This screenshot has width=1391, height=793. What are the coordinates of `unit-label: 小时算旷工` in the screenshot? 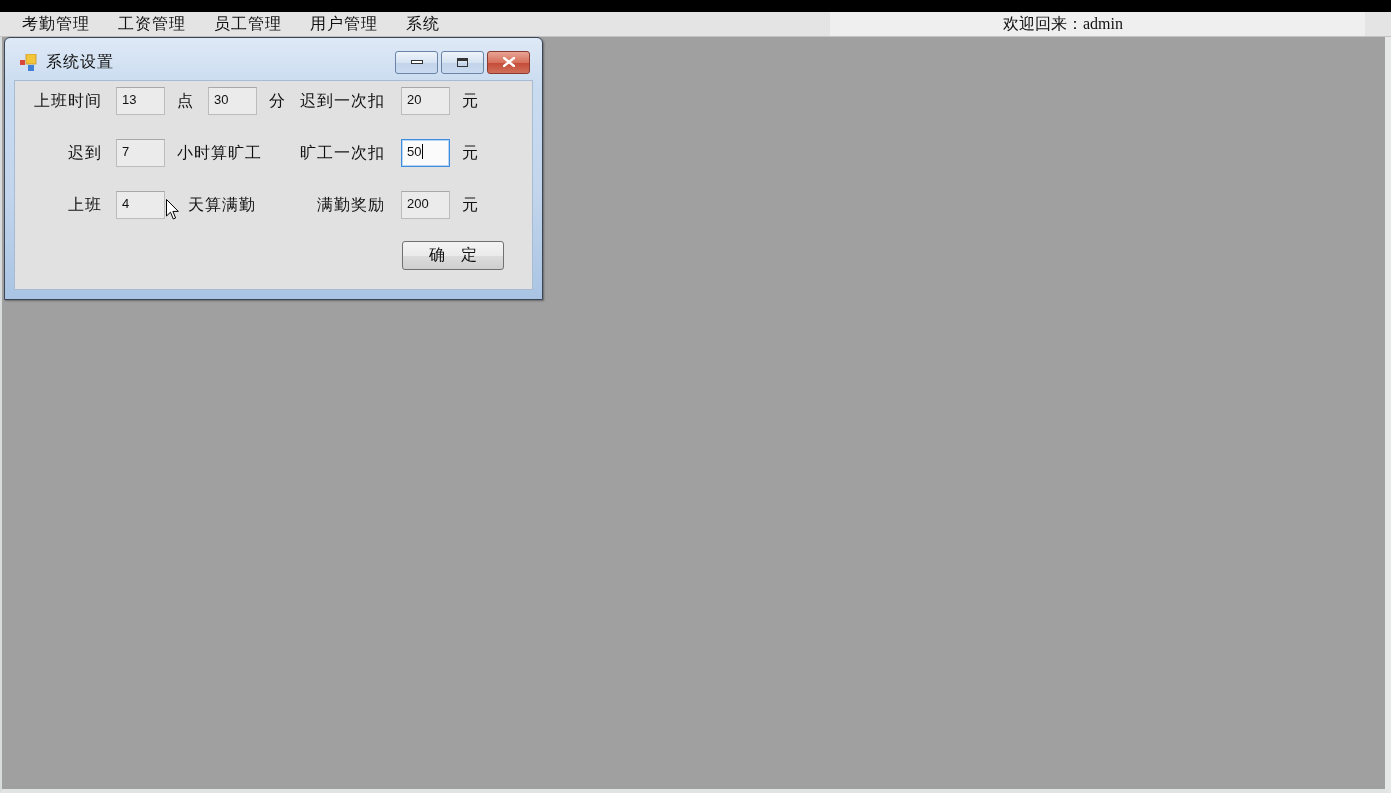 It's located at (219, 153).